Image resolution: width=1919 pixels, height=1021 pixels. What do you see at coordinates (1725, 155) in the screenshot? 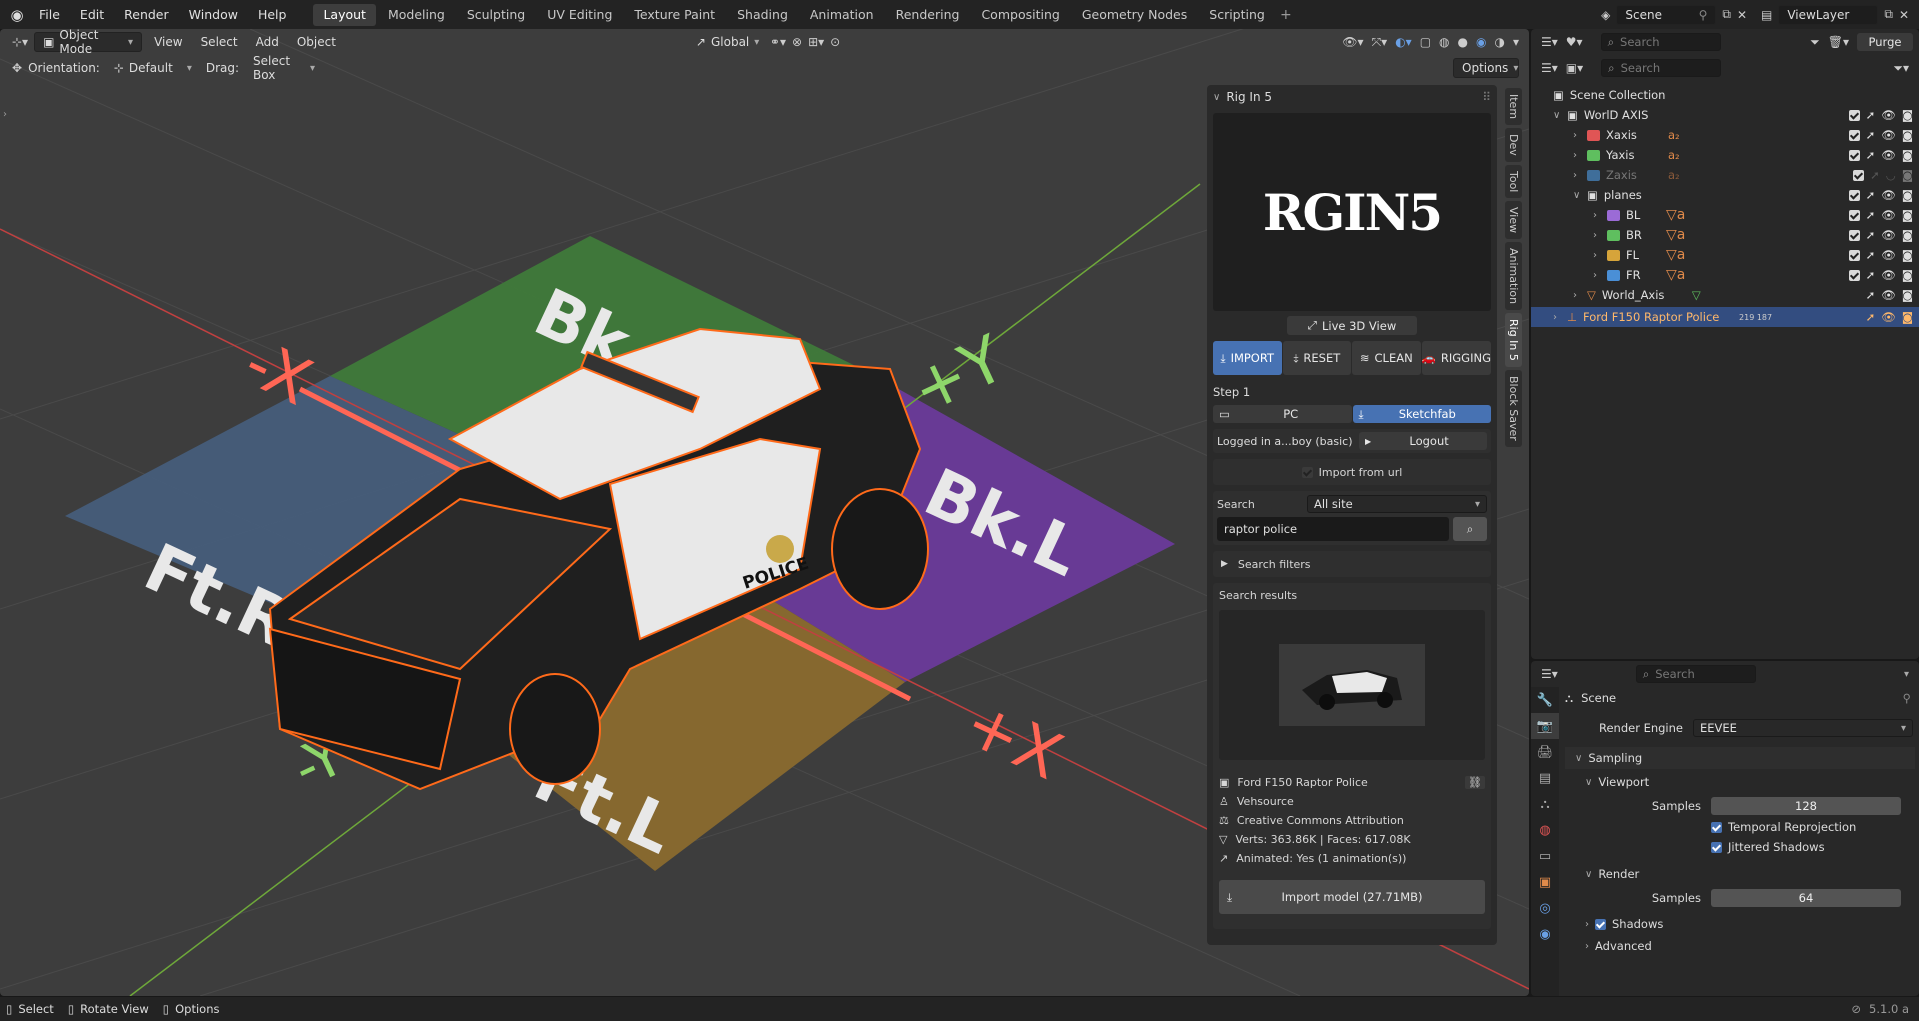
I see `outliner-row-yaxis: › Yaxis a₂ ➚ 👁 ◙` at bounding box center [1725, 155].